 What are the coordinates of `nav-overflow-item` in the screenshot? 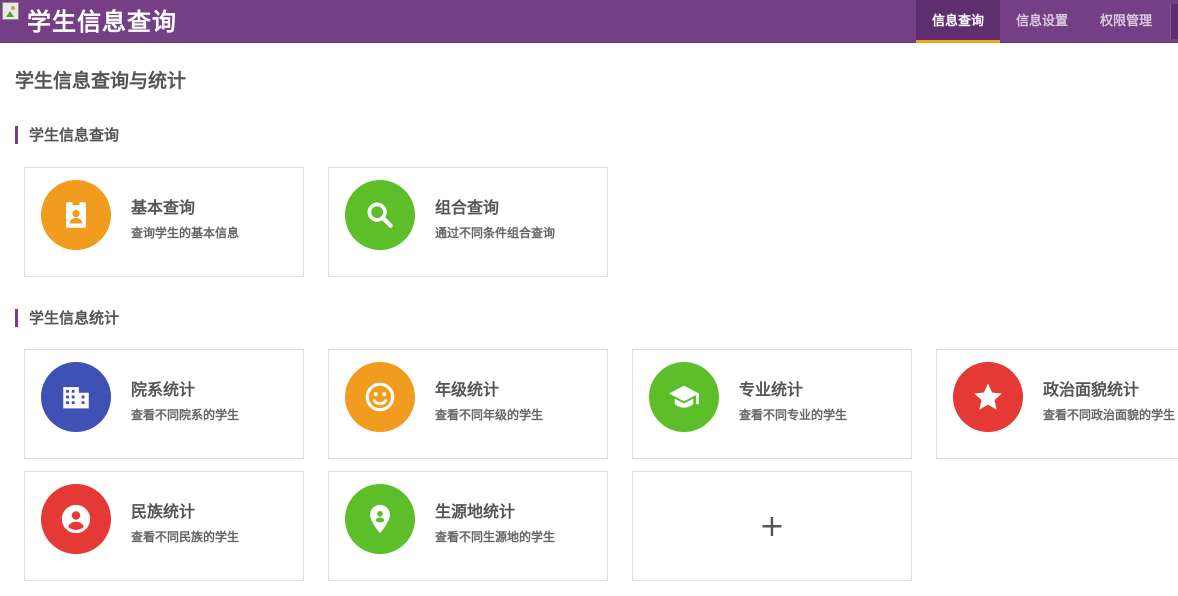 It's located at (1174, 21).